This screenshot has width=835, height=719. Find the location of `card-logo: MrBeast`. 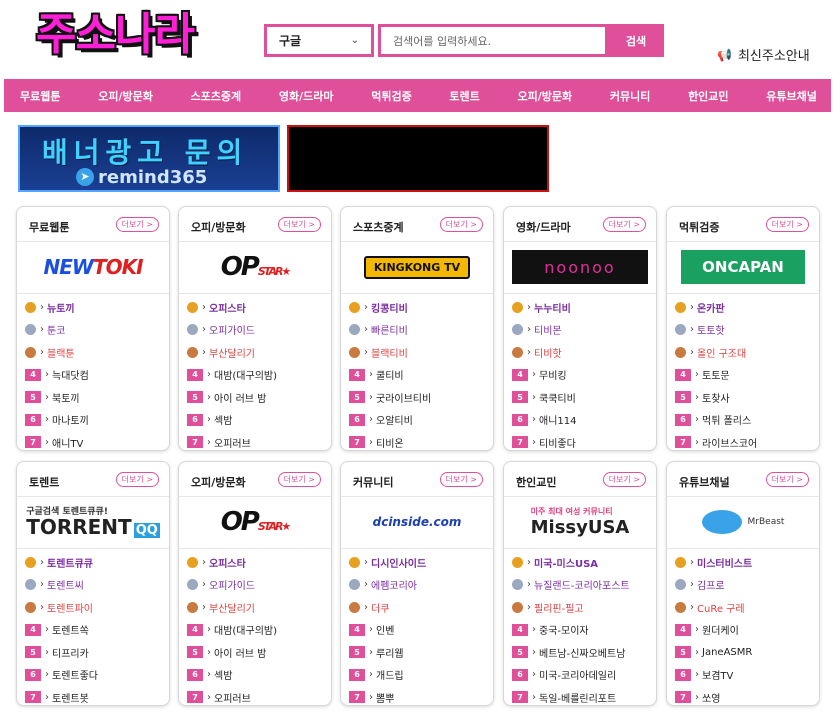

card-logo: MrBeast is located at coordinates (743, 522).